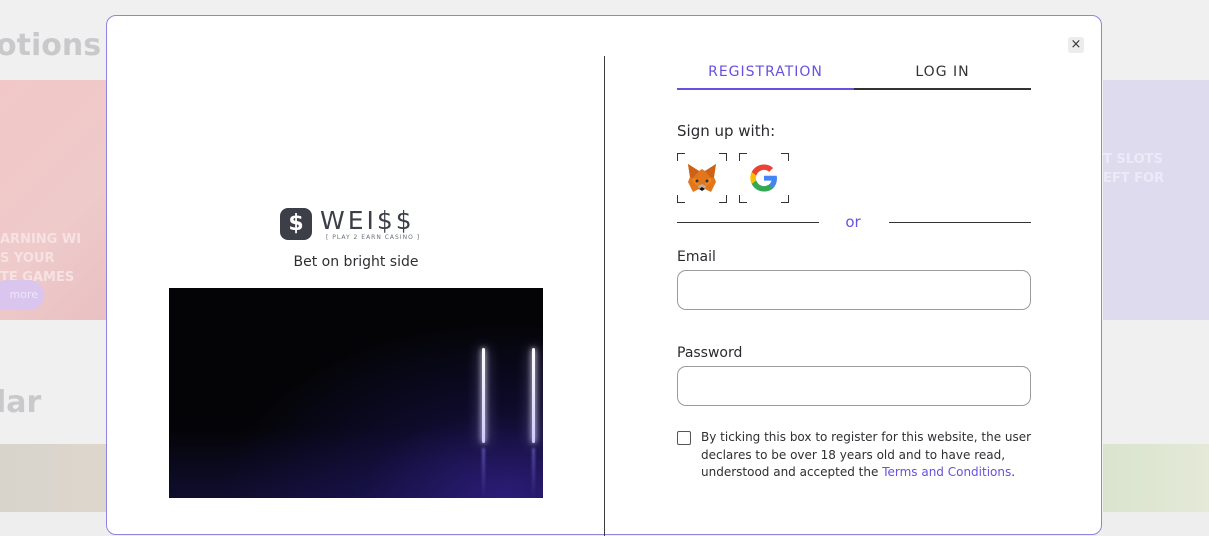 The width and height of the screenshot is (1209, 536). I want to click on bg-more-button: more, so click(22, 295).